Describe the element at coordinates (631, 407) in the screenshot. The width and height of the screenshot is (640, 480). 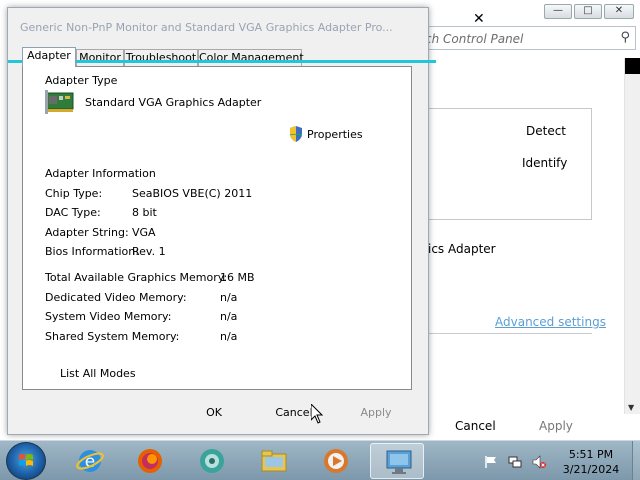
I see `scroll-down-icon: ▼` at that location.